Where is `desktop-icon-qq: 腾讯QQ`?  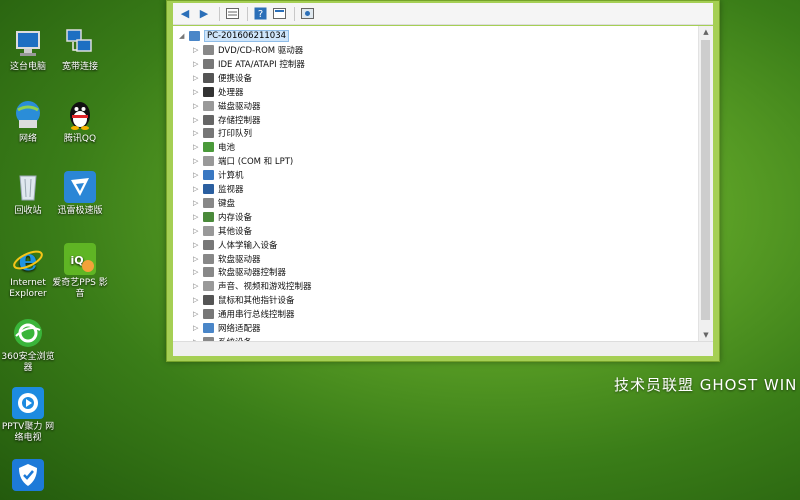
desktop-icon-qq: 腾讯QQ is located at coordinates (80, 121).